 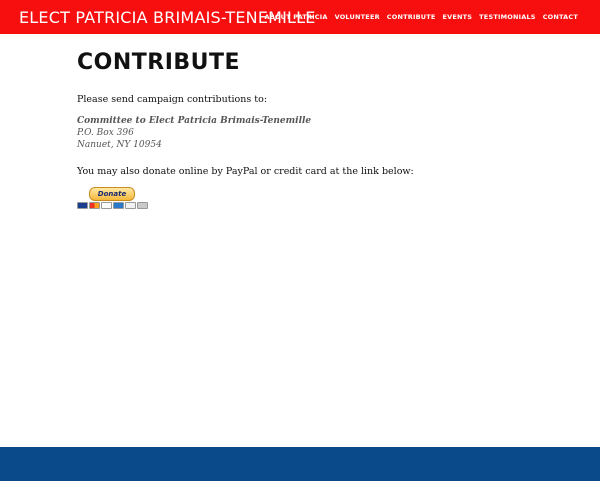 I want to click on contribution-intro: Please send campaign contributions to:, so click(x=172, y=99).